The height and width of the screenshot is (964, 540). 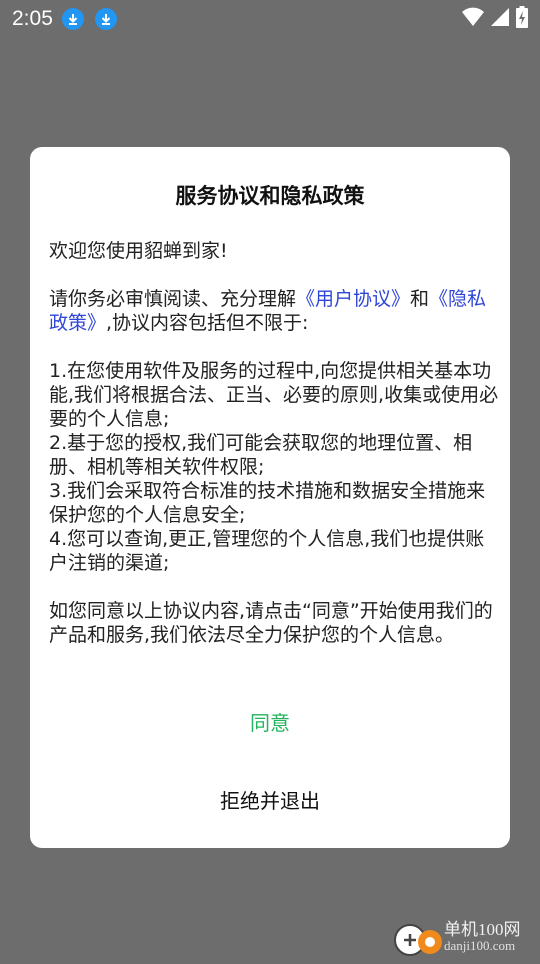 What do you see at coordinates (482, 929) in the screenshot?
I see `watermark-main: 单机100网` at bounding box center [482, 929].